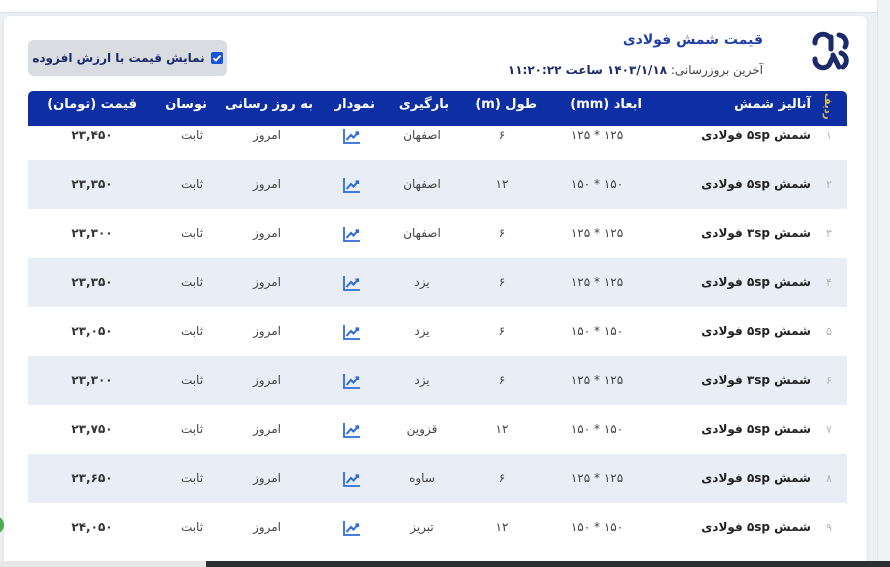  Describe the element at coordinates (692, 40) in the screenshot. I see `page-title: قیمت شمش فولادی` at that location.